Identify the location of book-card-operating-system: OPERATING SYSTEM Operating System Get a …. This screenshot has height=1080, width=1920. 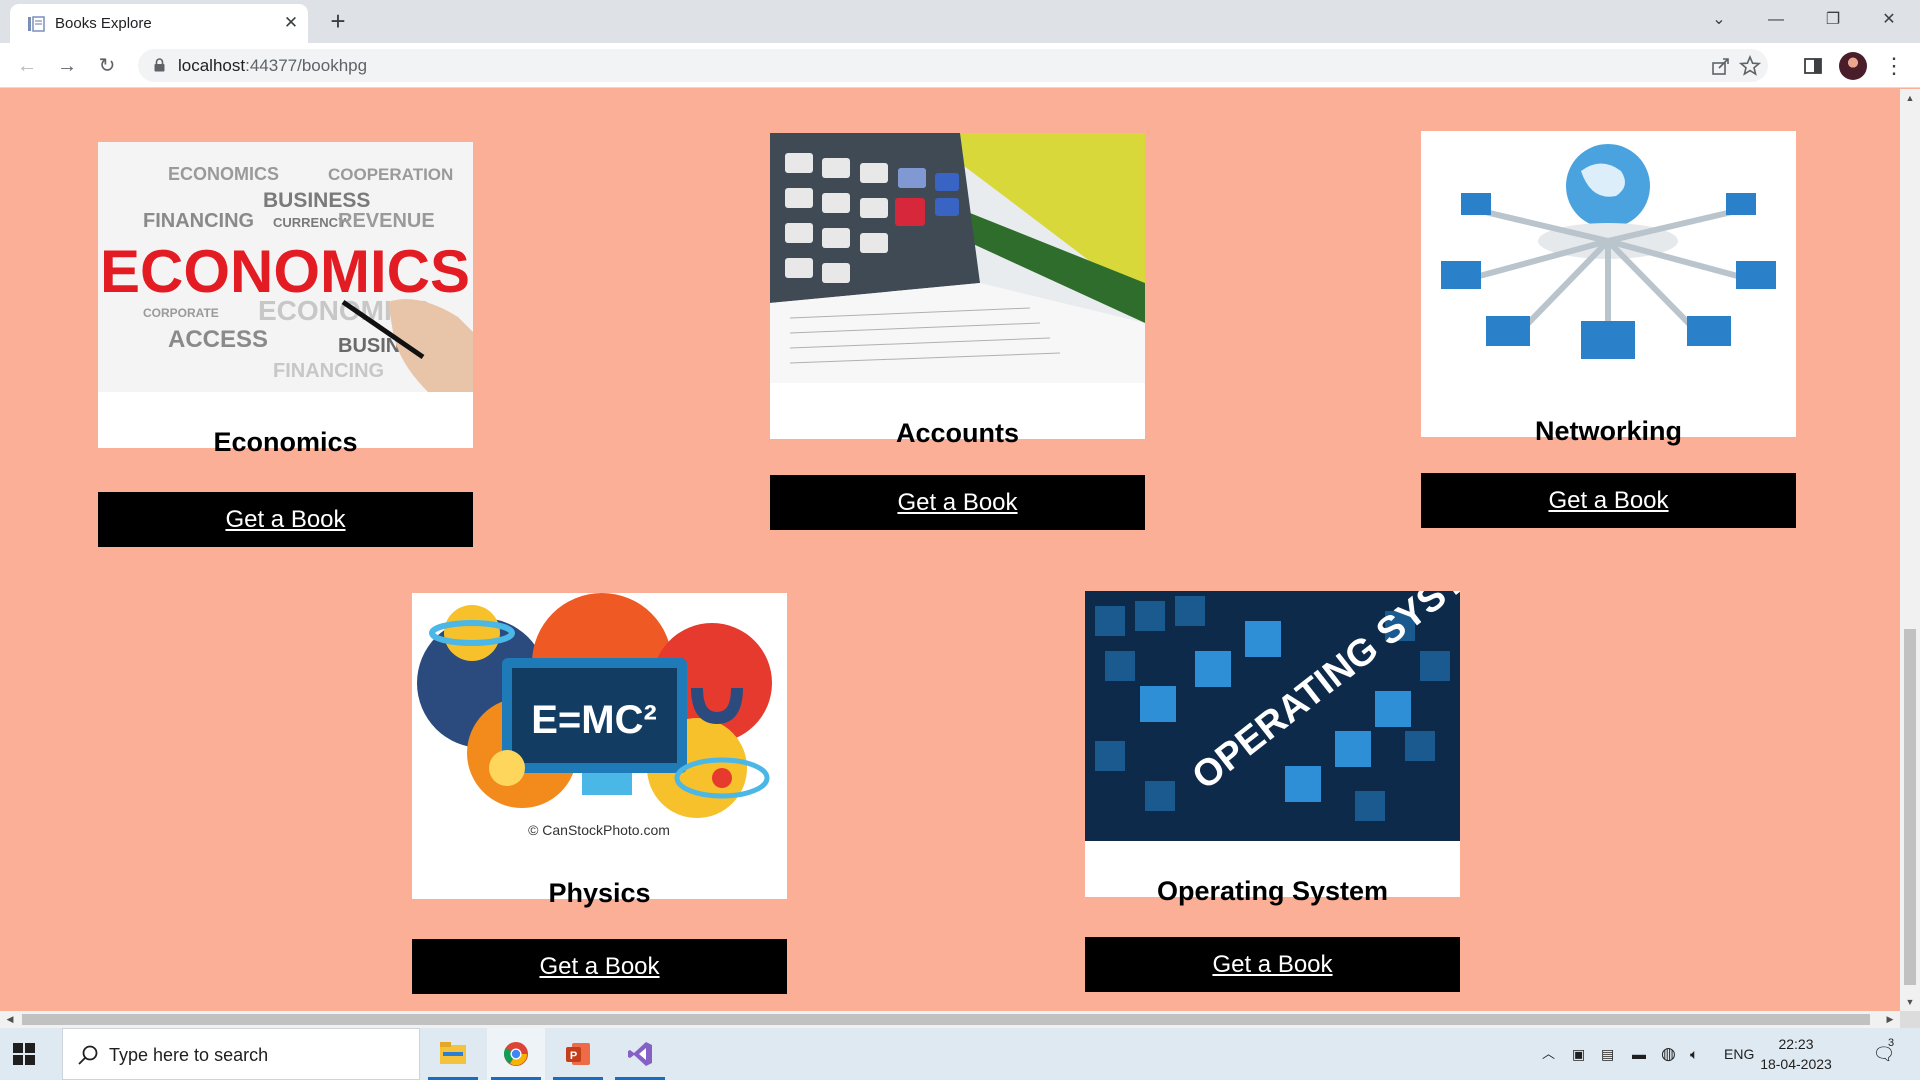
(1272, 791).